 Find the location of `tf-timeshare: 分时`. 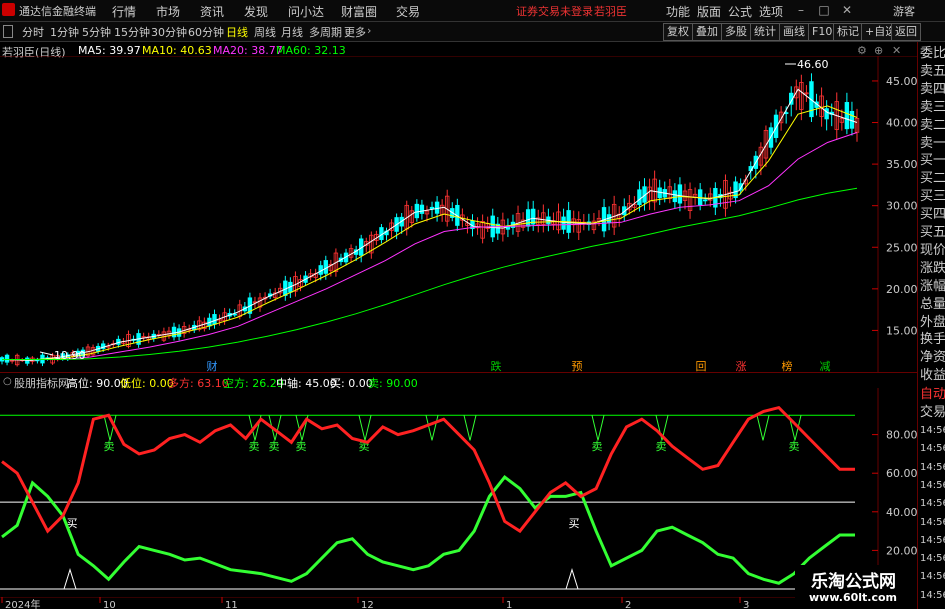

tf-timeshare: 分时 is located at coordinates (33, 32).